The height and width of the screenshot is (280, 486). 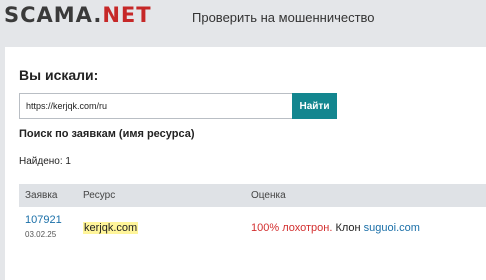 What do you see at coordinates (127, 15) in the screenshot?
I see `logo-accent: NET` at bounding box center [127, 15].